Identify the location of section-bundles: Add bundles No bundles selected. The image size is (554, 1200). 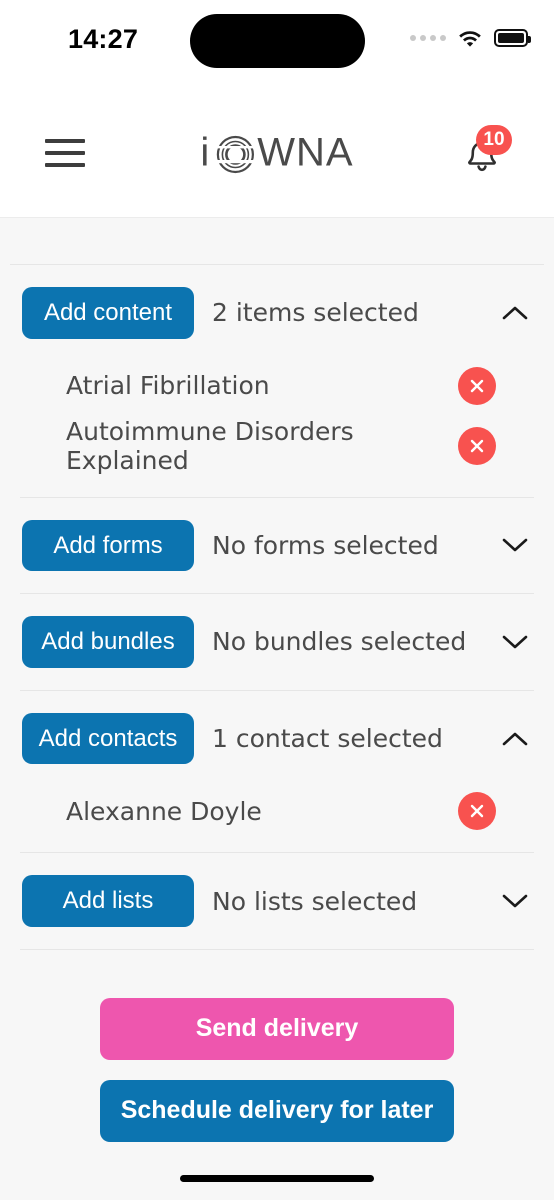
(277, 642).